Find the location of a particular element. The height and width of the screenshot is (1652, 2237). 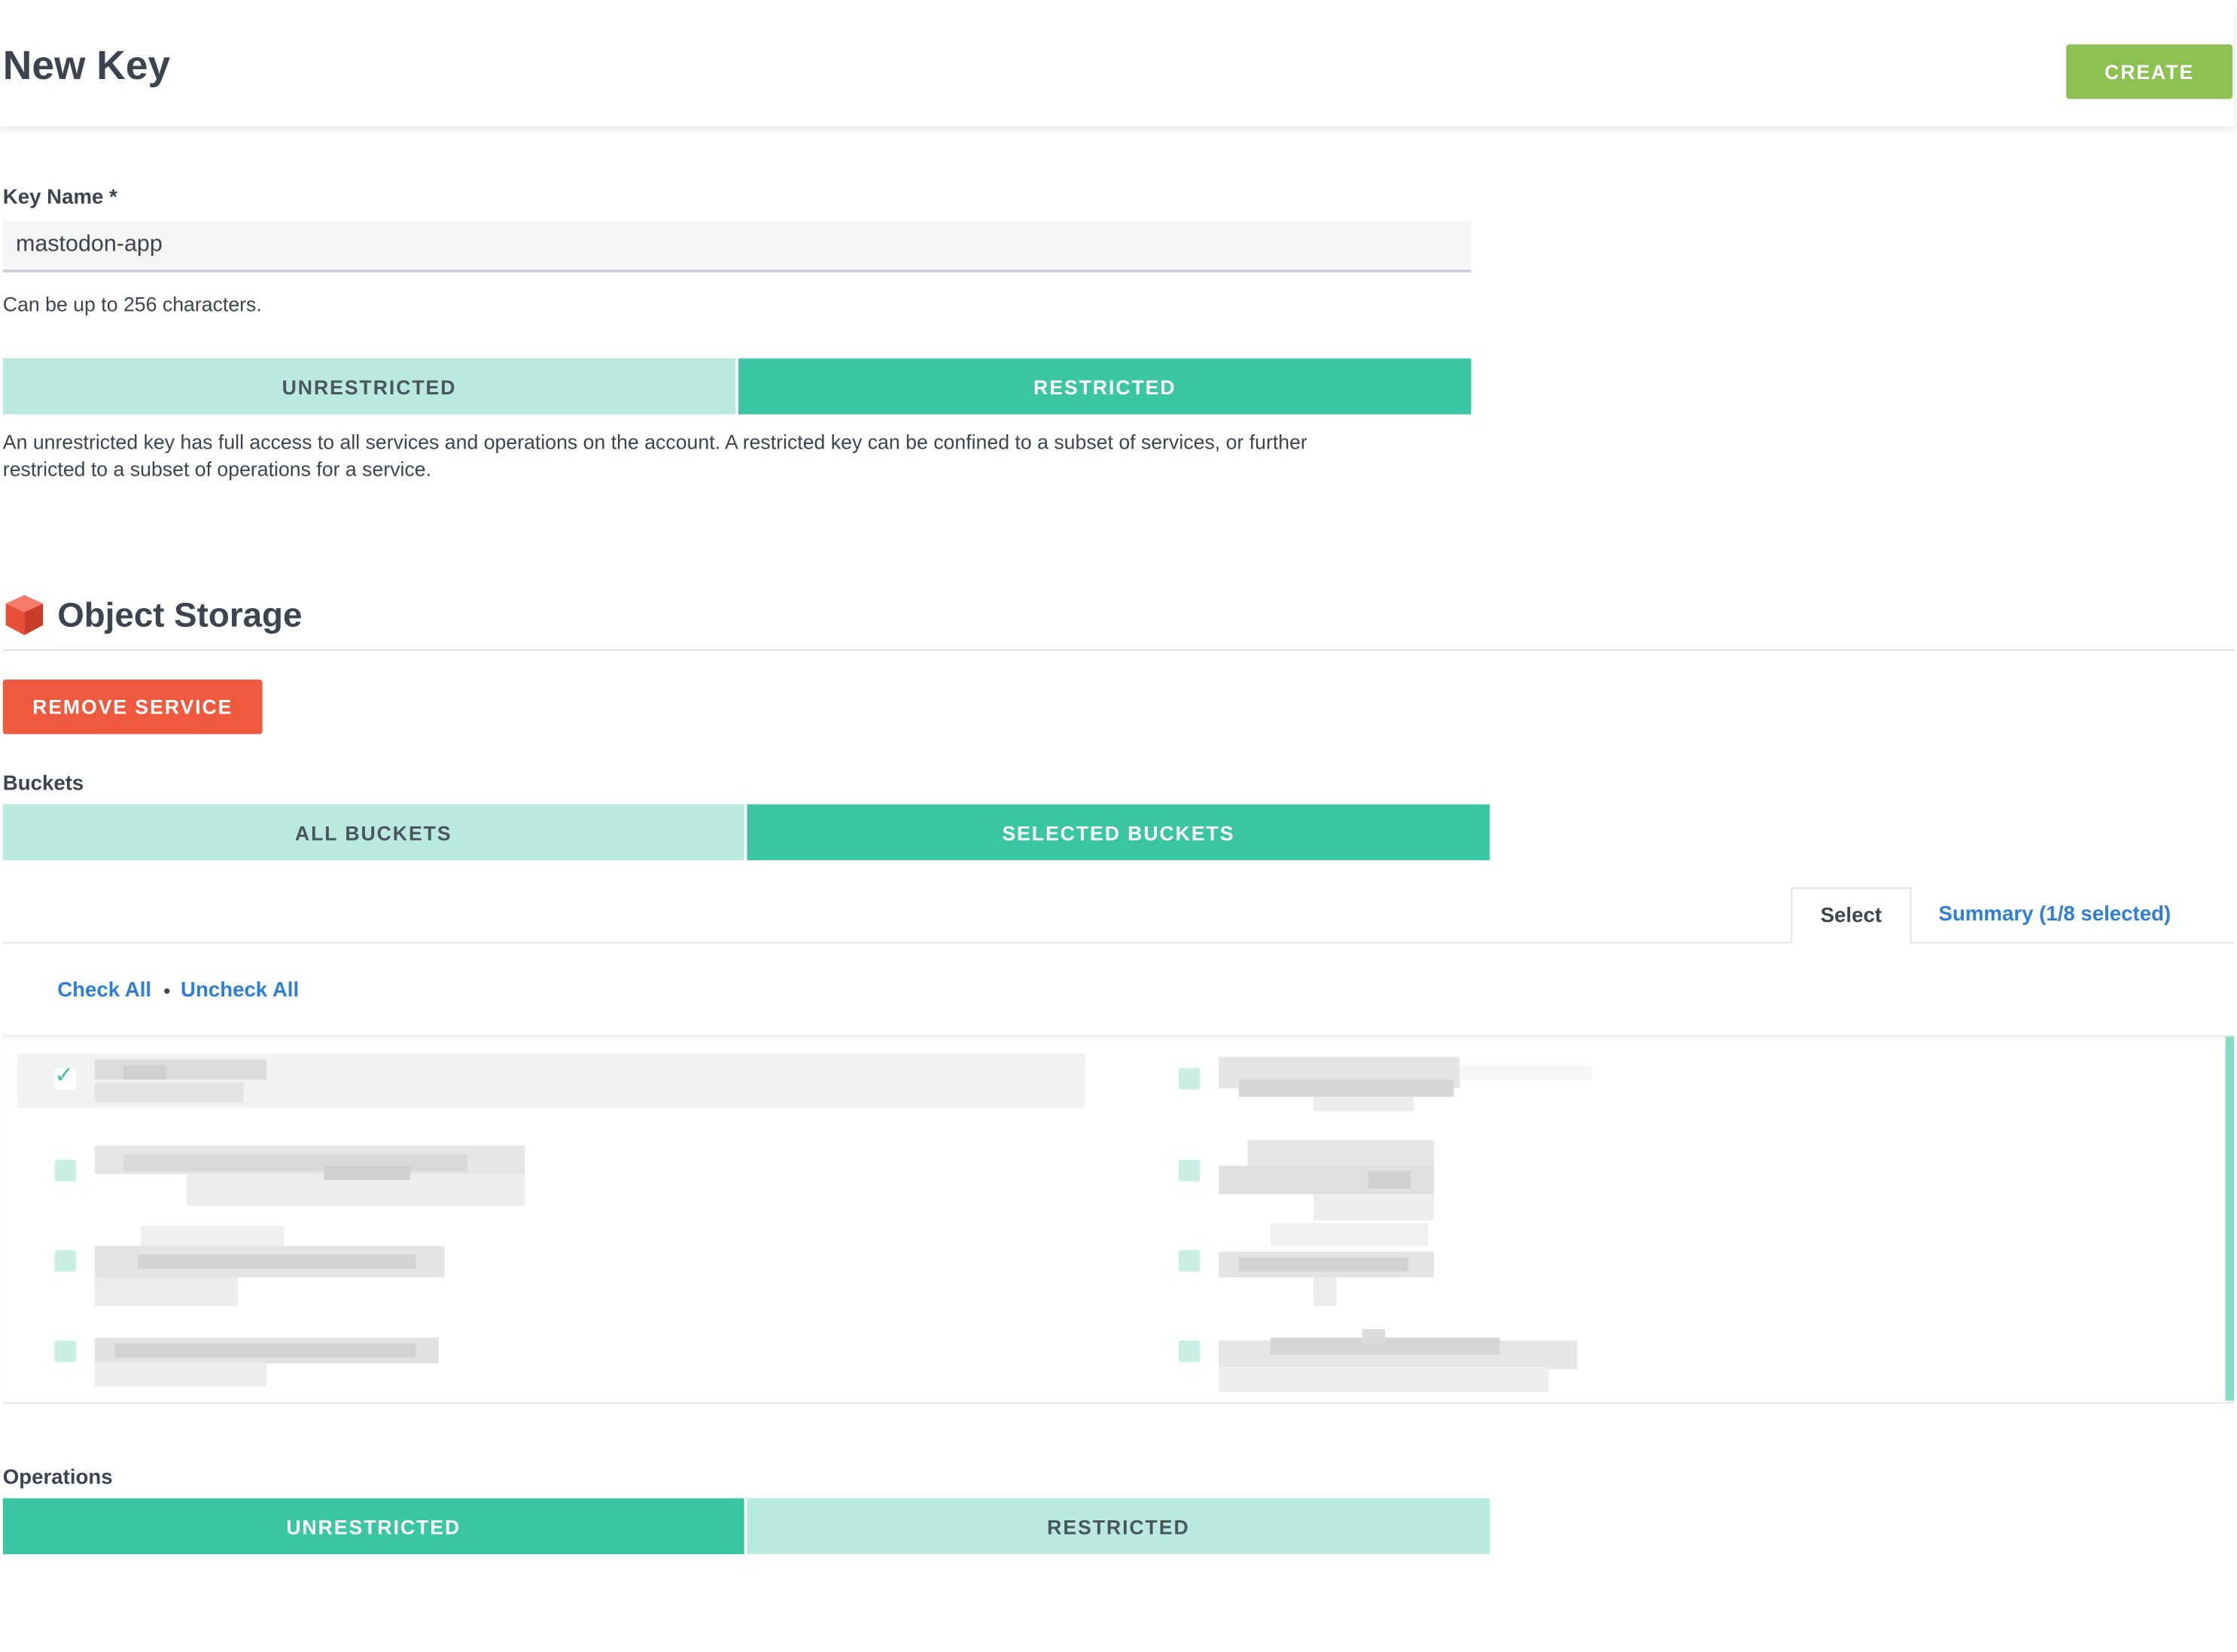

section-divider is located at coordinates (1118, 650).